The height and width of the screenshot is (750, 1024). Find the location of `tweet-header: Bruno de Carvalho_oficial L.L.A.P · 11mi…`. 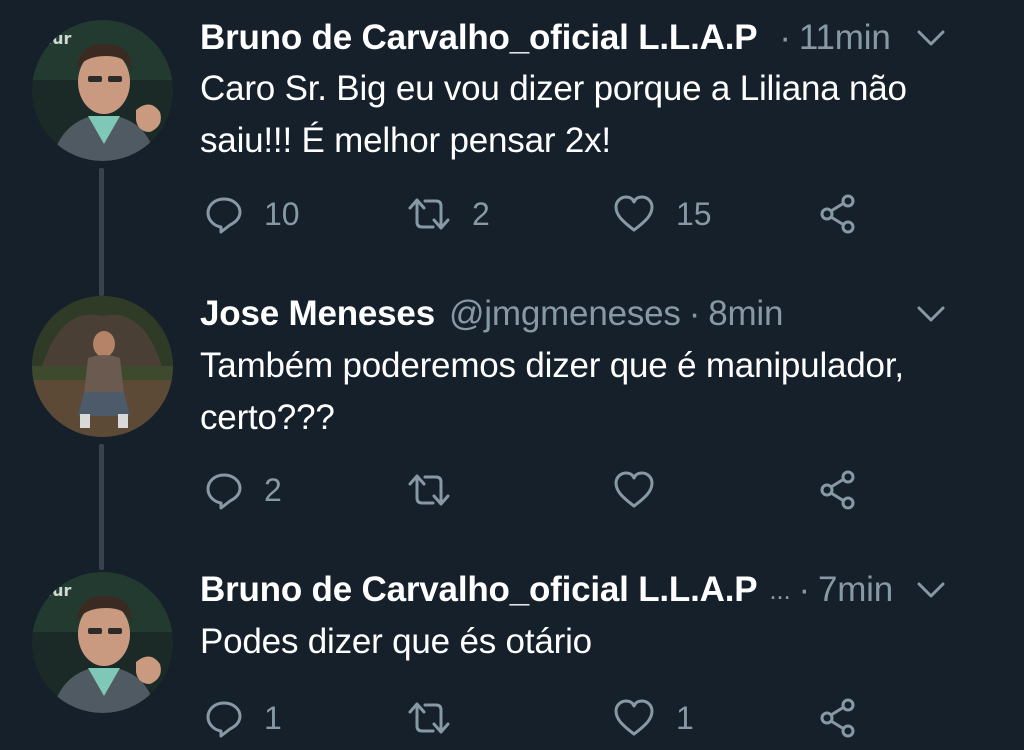

tweet-header: Bruno de Carvalho_oficial L.L.A.P · 11mi… is located at coordinates (592, 38).